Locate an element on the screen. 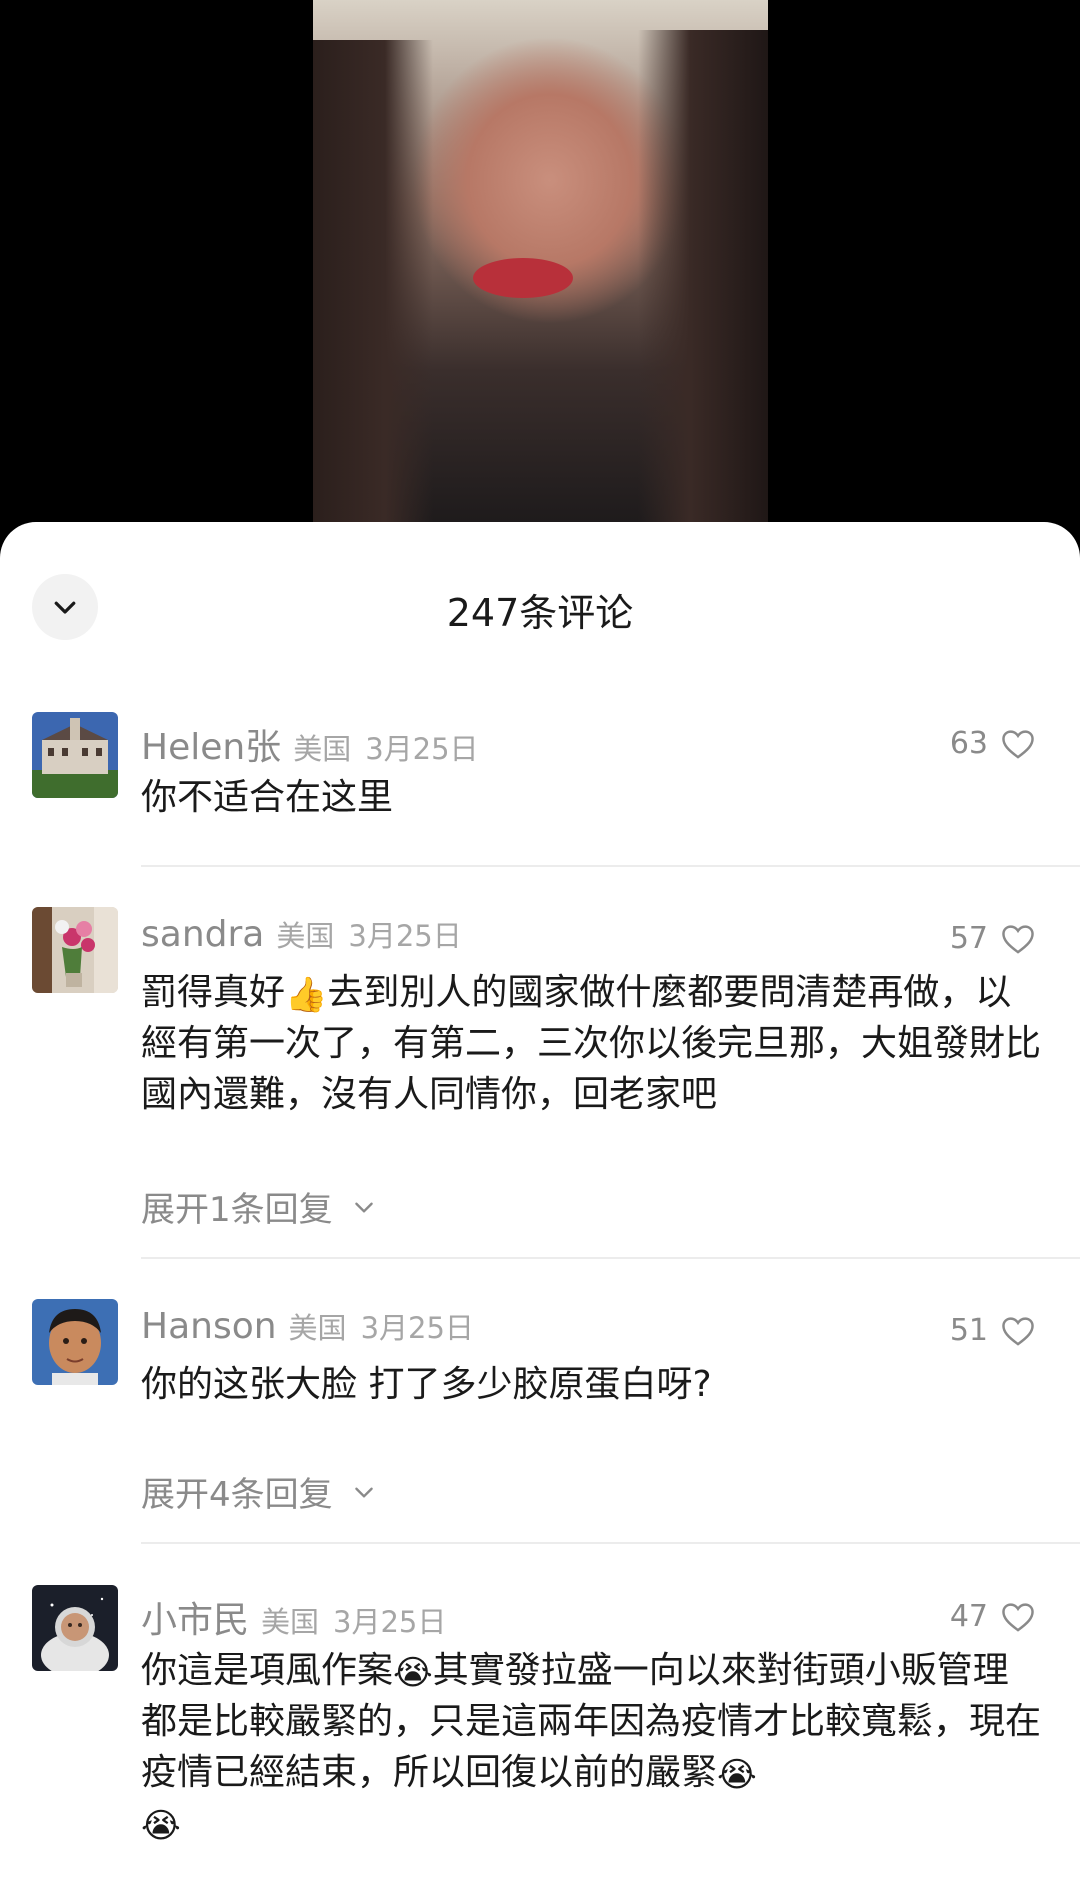 The width and height of the screenshot is (1080, 1891). astronaut-avatar is located at coordinates (75, 1628).